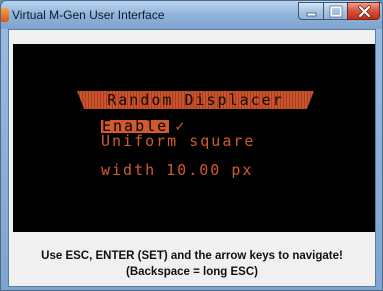 This screenshot has width=383, height=291. What do you see at coordinates (88, 15) in the screenshot?
I see `window-title: Virtual M-Gen User Interface` at bounding box center [88, 15].